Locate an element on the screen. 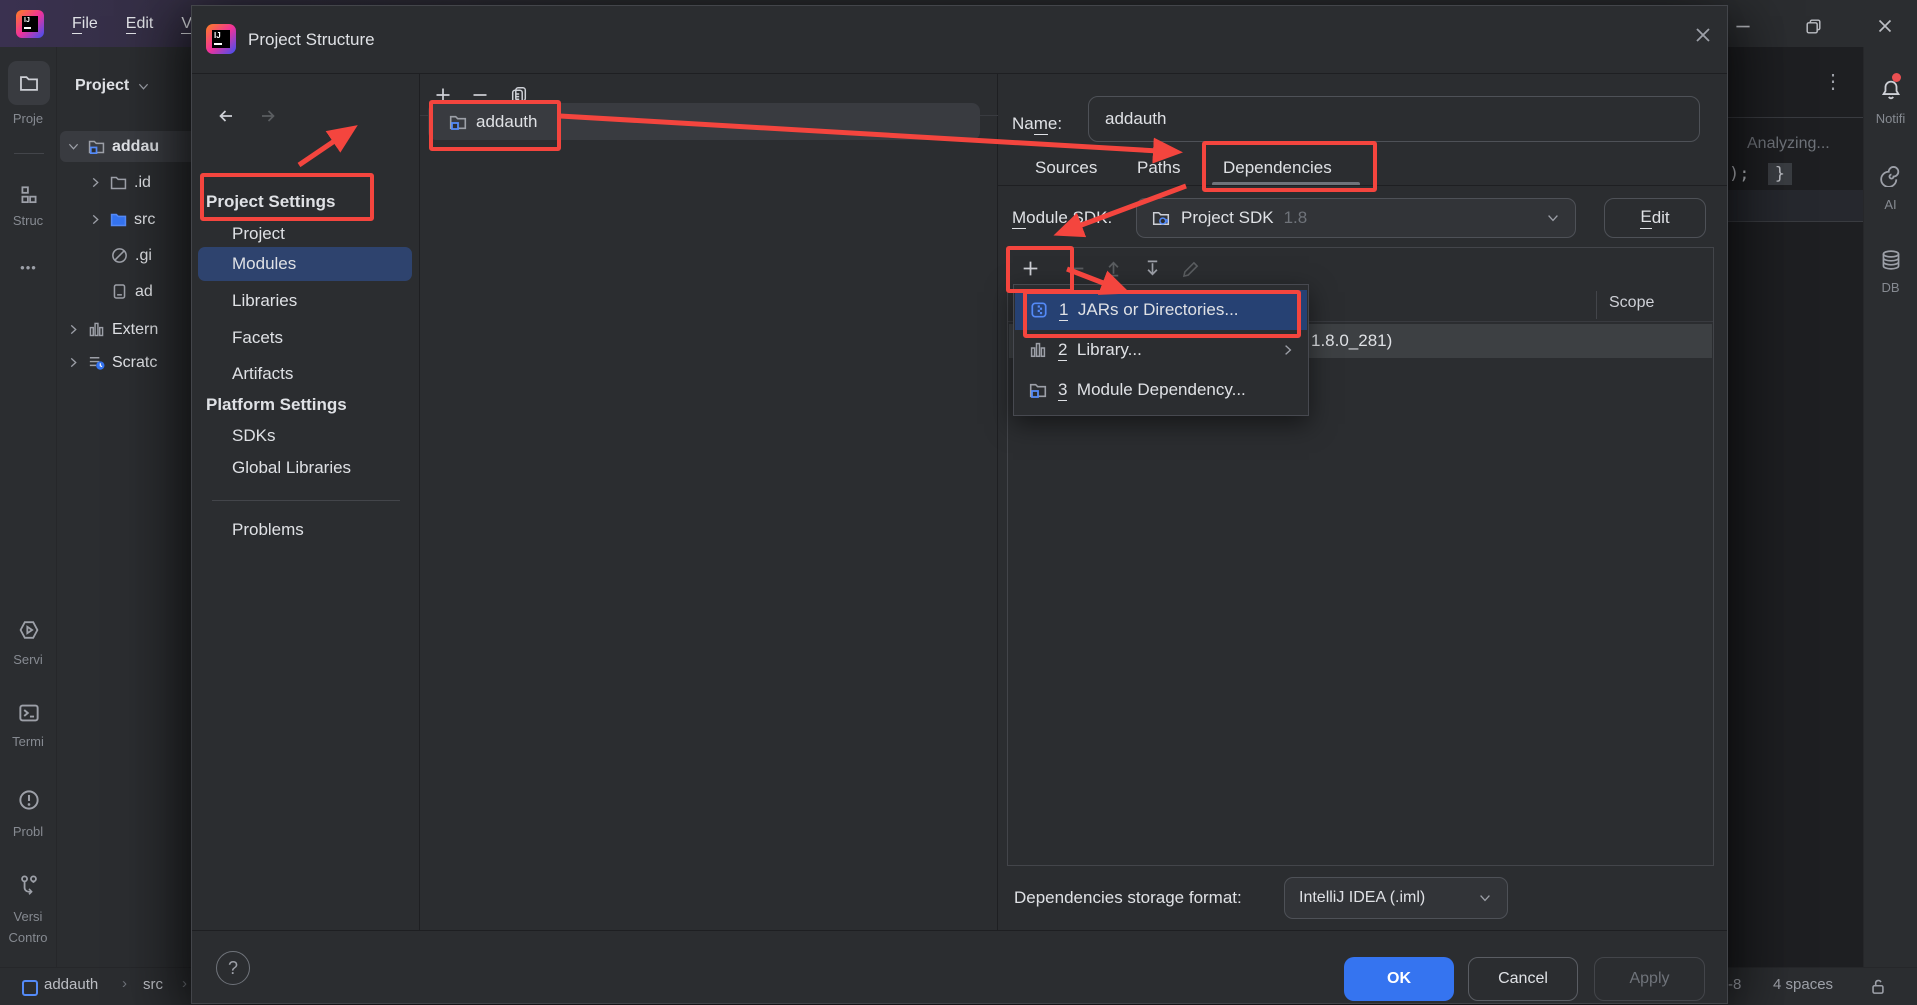  status-indent: 4 spaces is located at coordinates (1803, 984).